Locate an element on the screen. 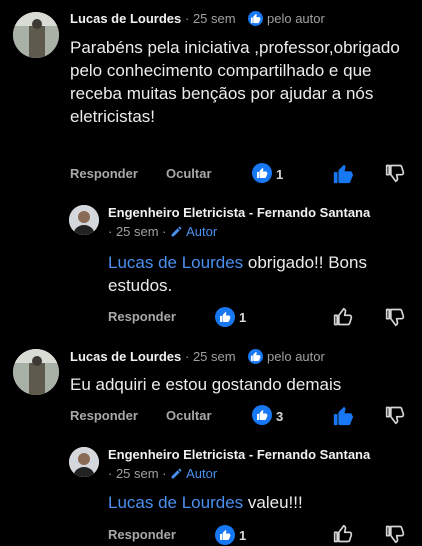 This screenshot has height=546, width=422. reply-text: Lucas de Lourdes valeu!!! is located at coordinates (258, 502).